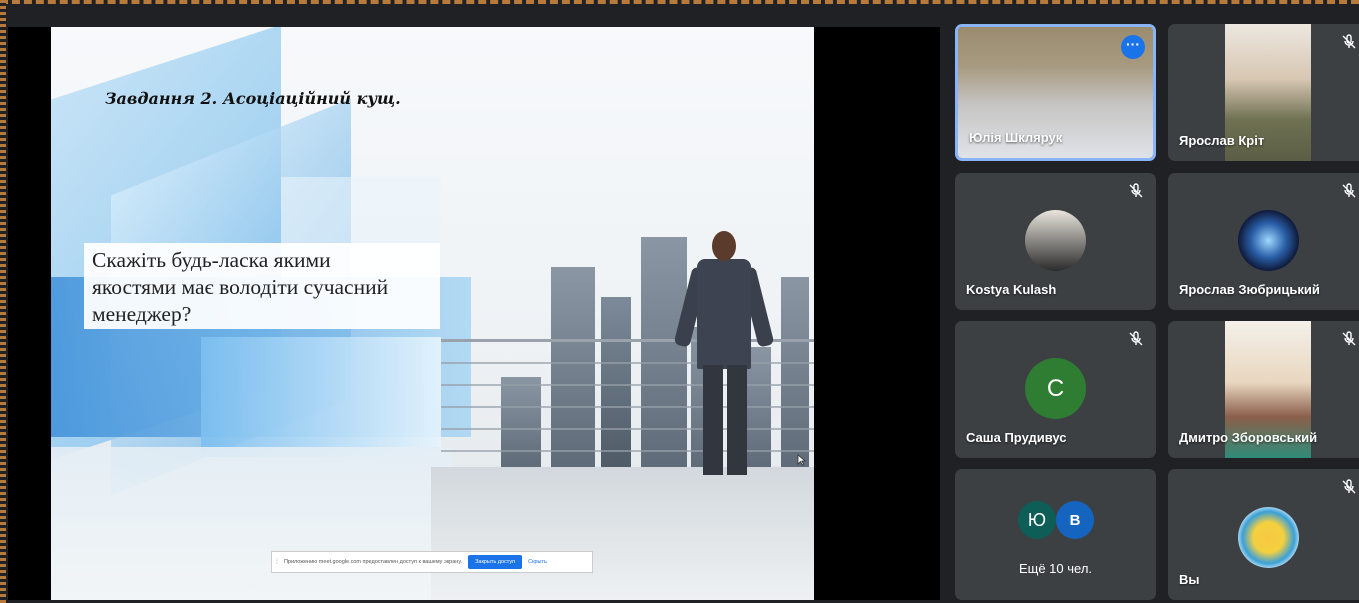 The image size is (1359, 603). Describe the element at coordinates (1037, 520) in the screenshot. I see `avatar: Ю` at that location.